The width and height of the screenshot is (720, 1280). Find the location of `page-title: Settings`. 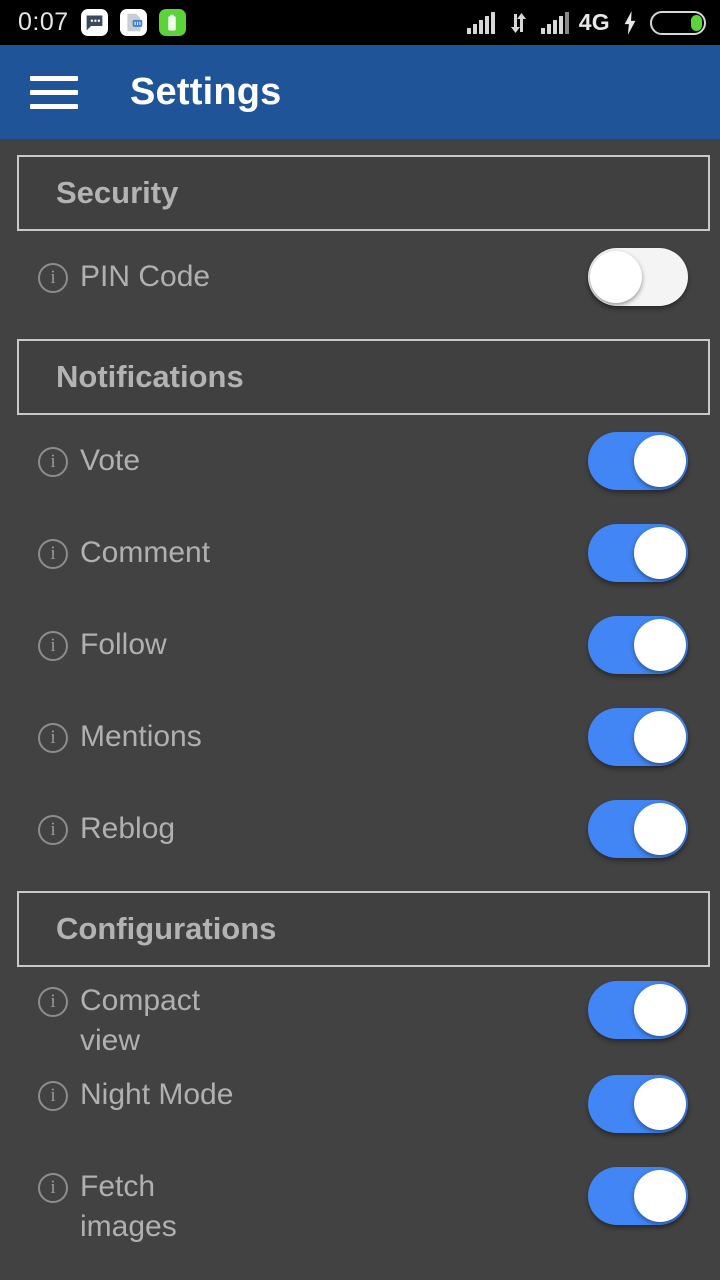

page-title: Settings is located at coordinates (206, 91).